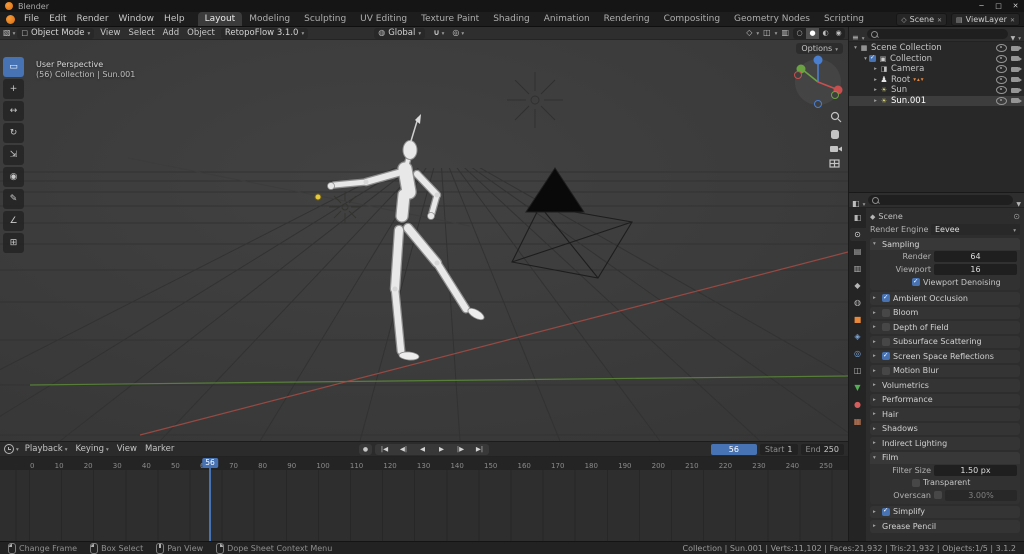 The width and height of the screenshot is (1024, 554). What do you see at coordinates (174, 19) in the screenshot?
I see `menubar-menu: Help` at bounding box center [174, 19].